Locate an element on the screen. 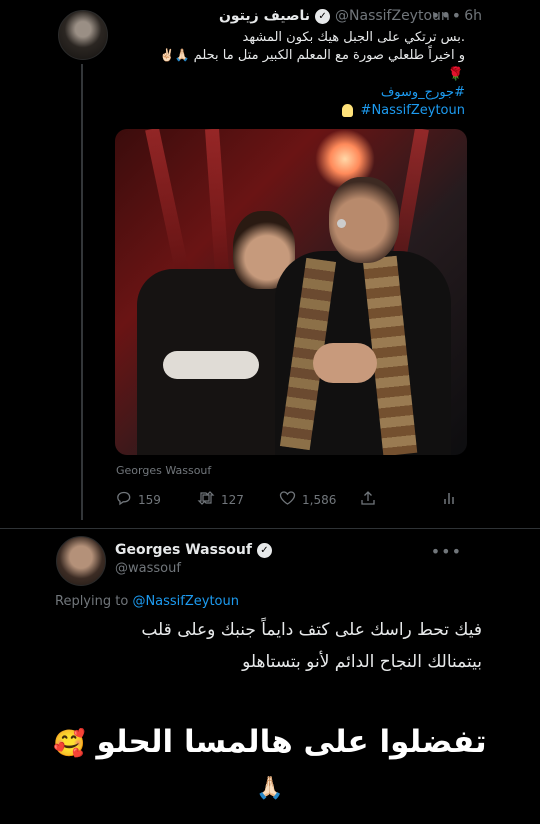 The width and height of the screenshot is (540, 824). clasped-hands is located at coordinates (345, 363).